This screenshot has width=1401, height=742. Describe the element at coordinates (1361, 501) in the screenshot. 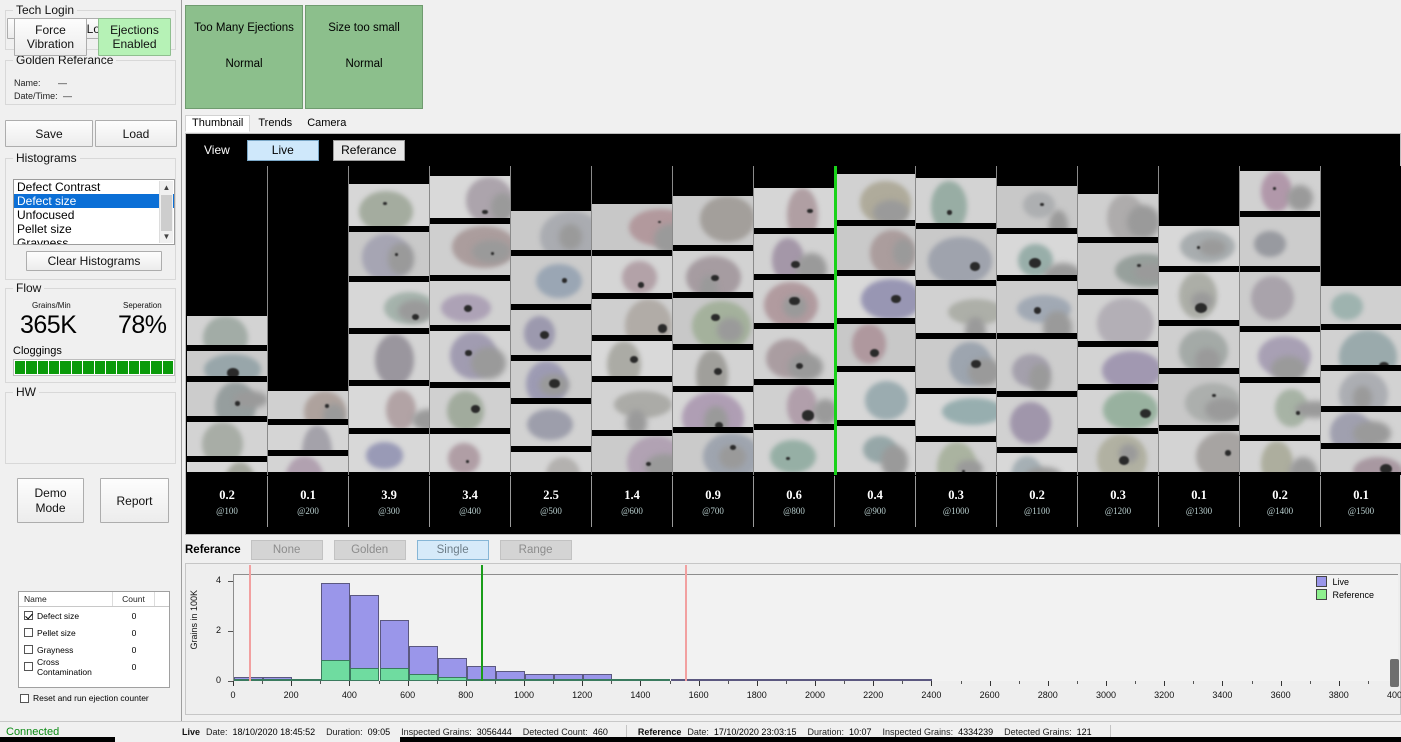

I see `thumbnail-label-14: 0.1 @1500` at that location.